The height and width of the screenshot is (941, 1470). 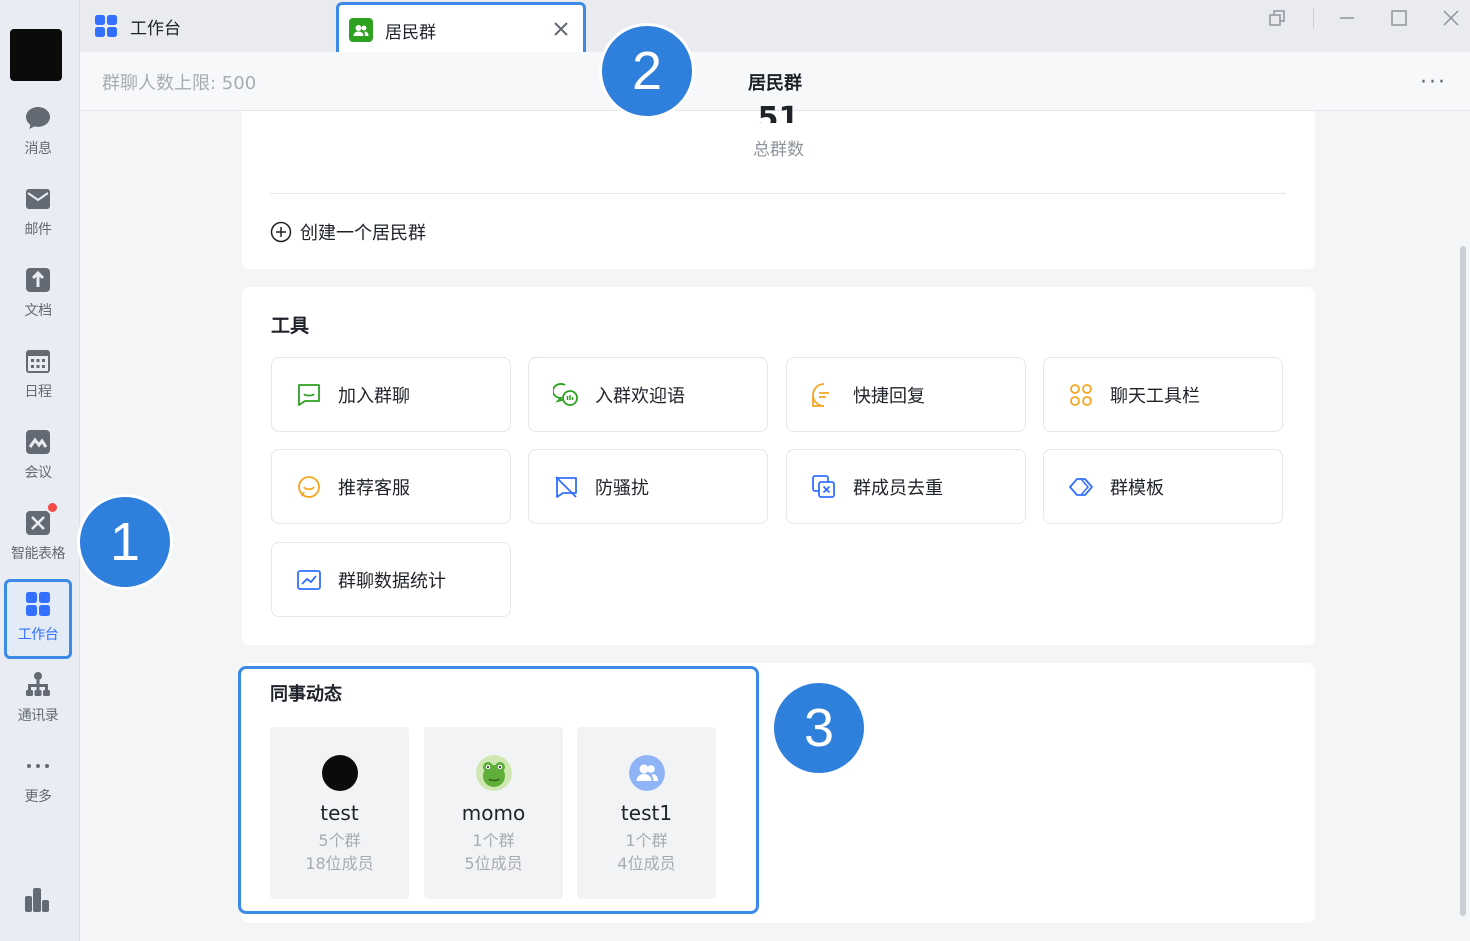 What do you see at coordinates (339, 773) in the screenshot?
I see `avatar` at bounding box center [339, 773].